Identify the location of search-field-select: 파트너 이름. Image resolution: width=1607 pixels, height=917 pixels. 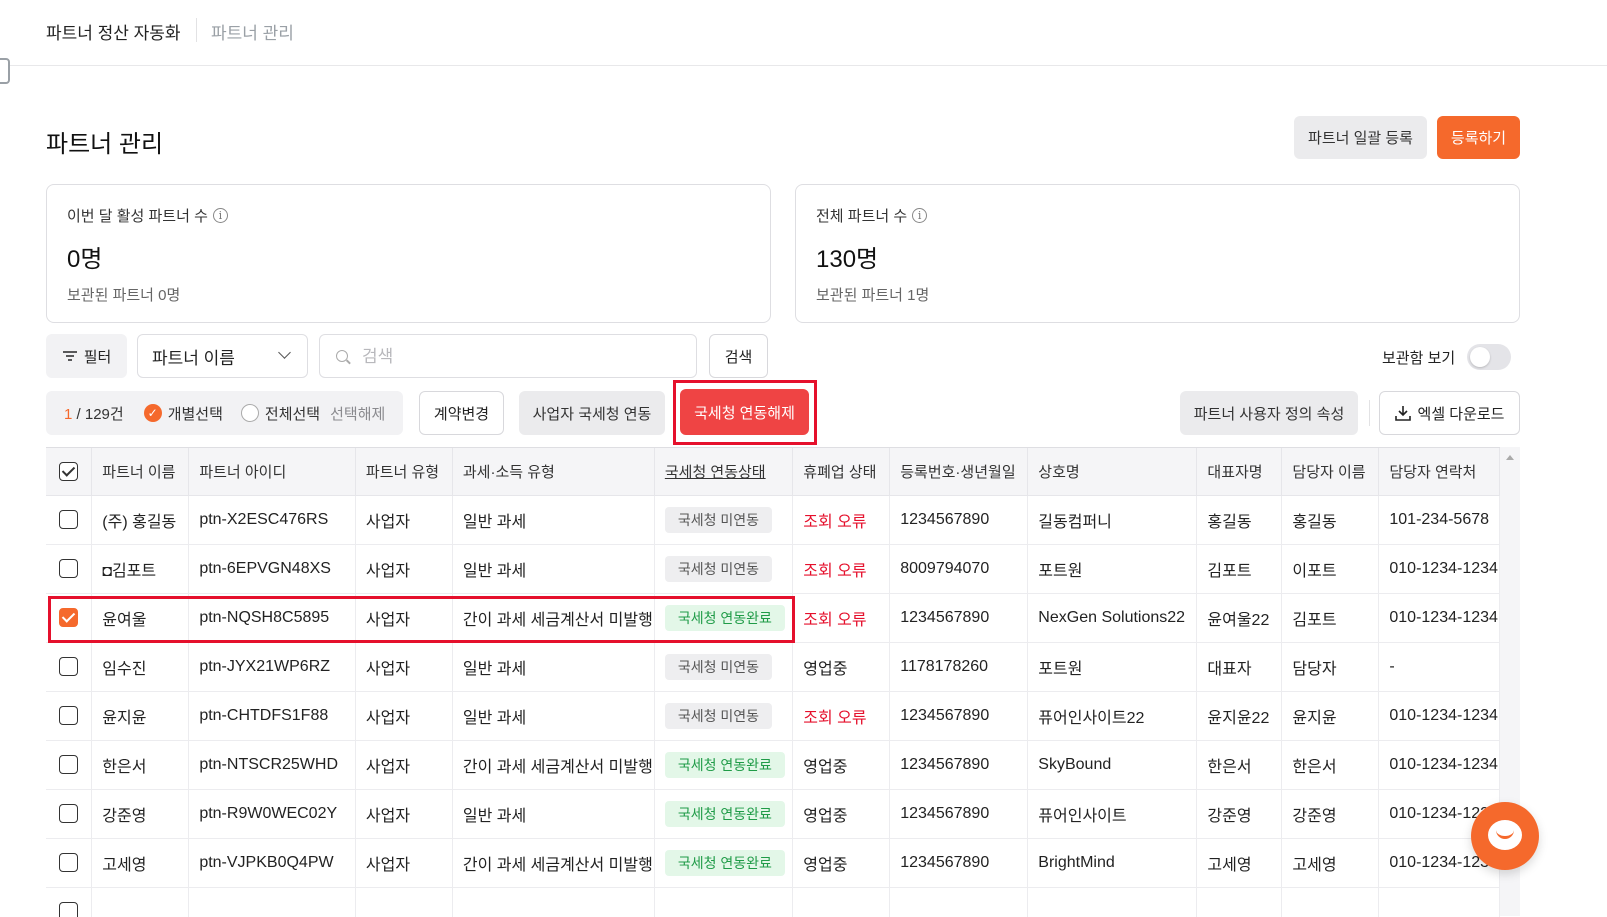
(222, 356).